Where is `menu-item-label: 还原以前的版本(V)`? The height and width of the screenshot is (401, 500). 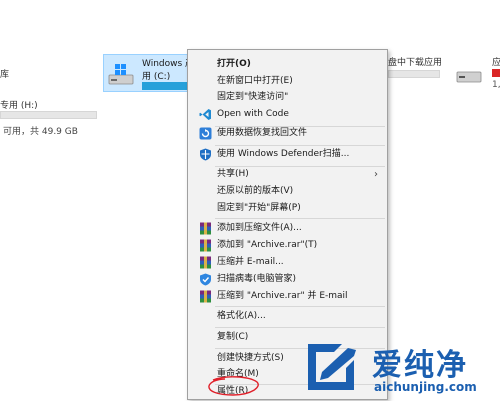 menu-item-label: 还原以前的版本(V) is located at coordinates (255, 191).